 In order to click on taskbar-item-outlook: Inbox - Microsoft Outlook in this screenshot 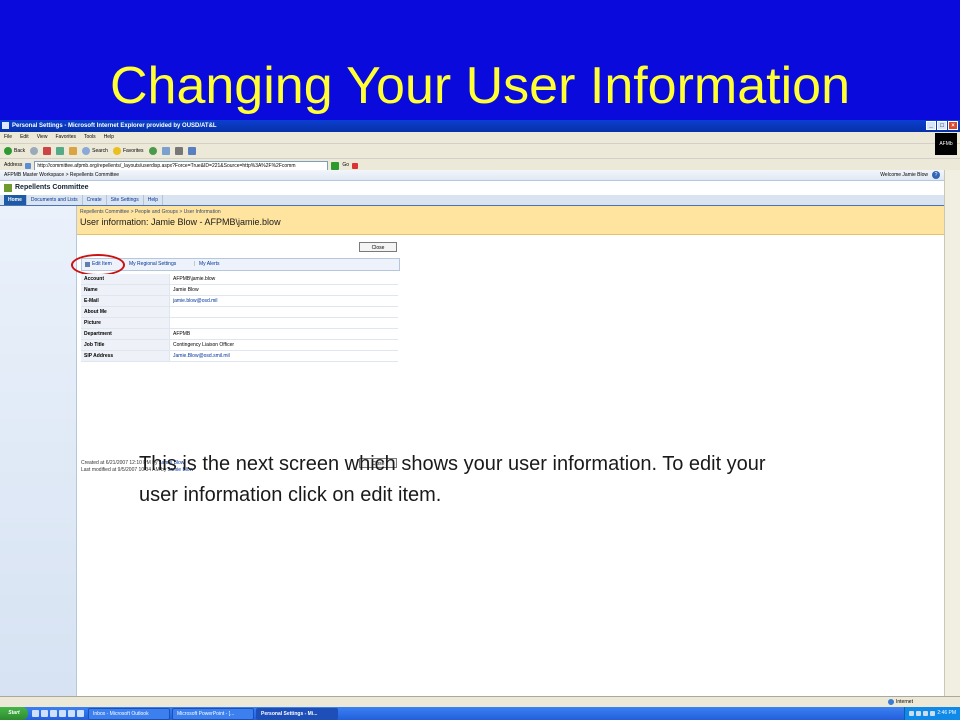, I will do `click(129, 713)`.